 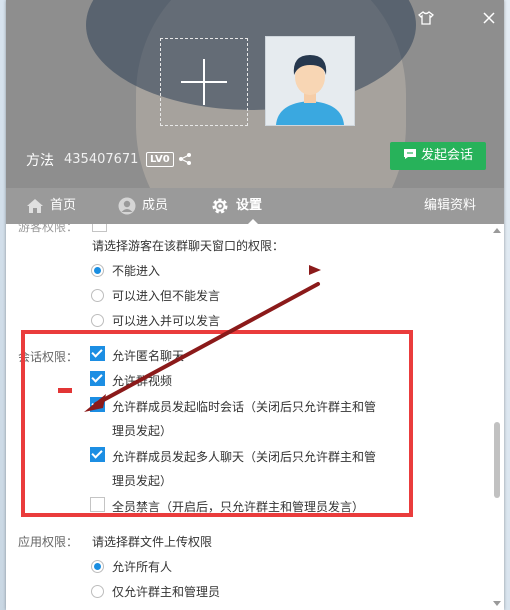 What do you see at coordinates (97, 504) in the screenshot?
I see `checkbox-mute-all` at bounding box center [97, 504].